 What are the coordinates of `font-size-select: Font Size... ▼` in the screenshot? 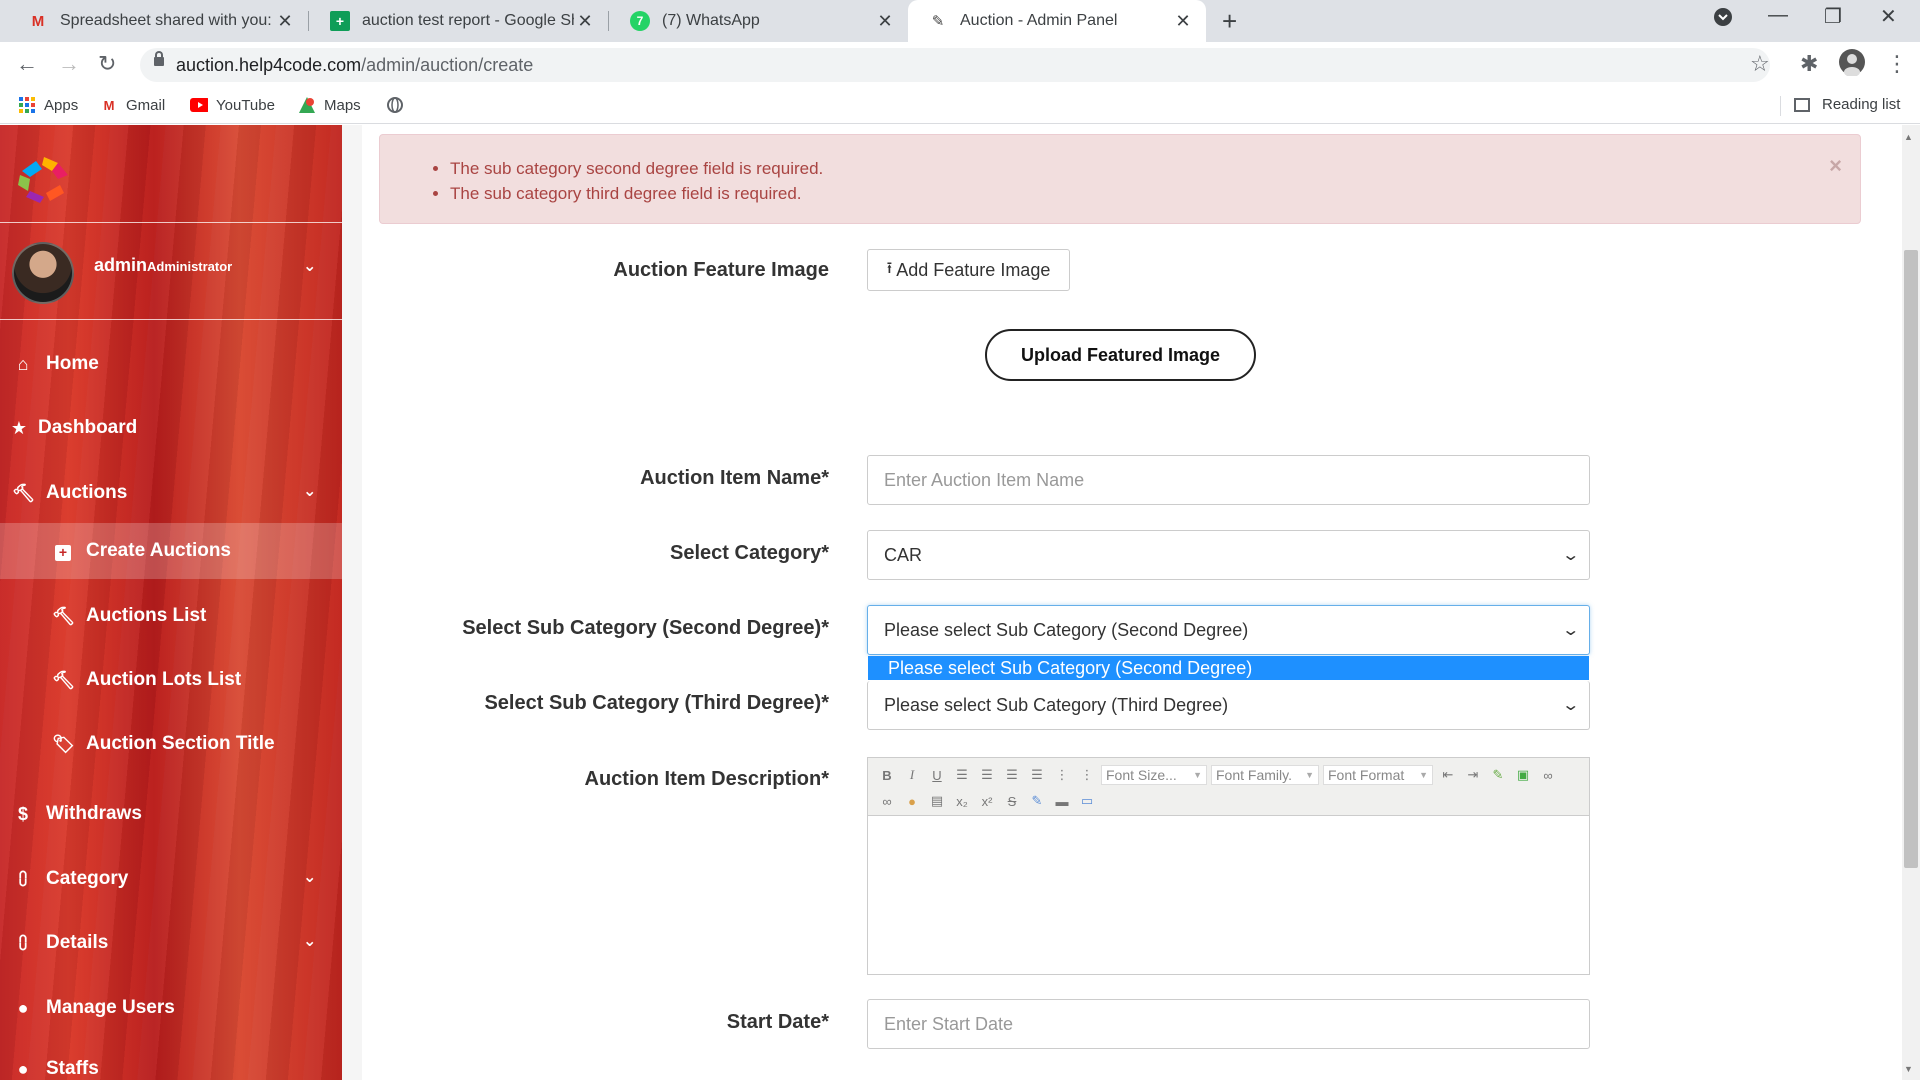 It's located at (1154, 775).